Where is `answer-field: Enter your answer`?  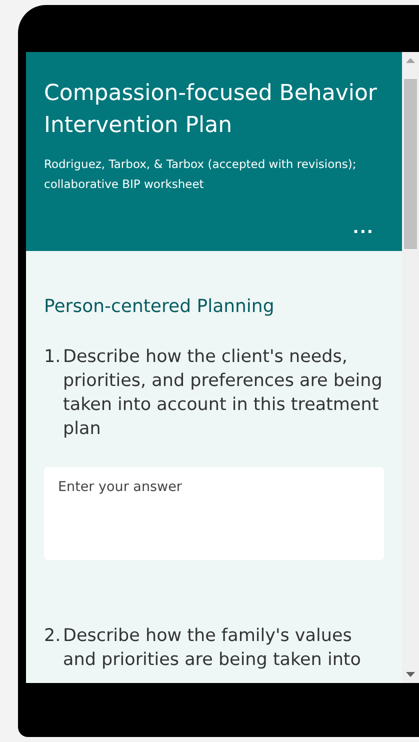 answer-field: Enter your answer is located at coordinates (214, 513).